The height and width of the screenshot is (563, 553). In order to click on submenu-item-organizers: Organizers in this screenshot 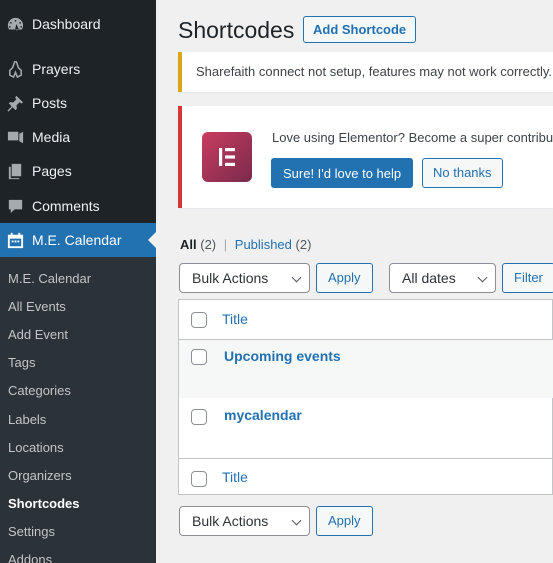, I will do `click(40, 476)`.